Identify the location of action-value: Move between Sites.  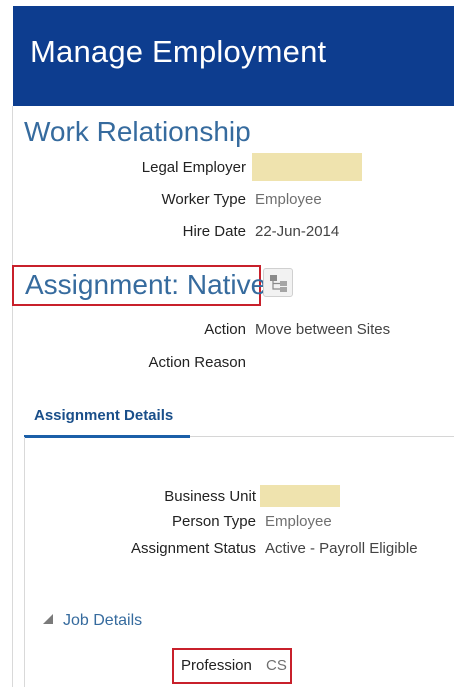
(323, 329).